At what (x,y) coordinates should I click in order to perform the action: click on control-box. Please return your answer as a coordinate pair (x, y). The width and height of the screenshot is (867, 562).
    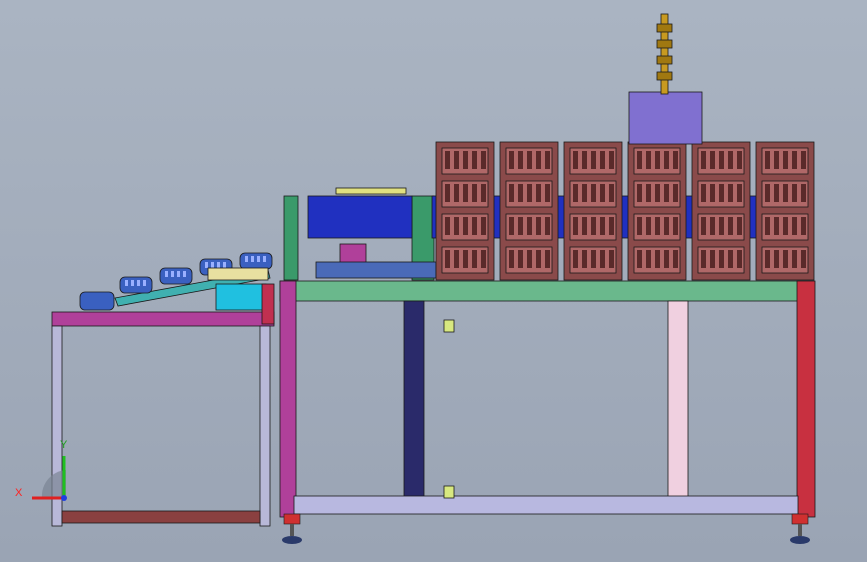
    Looking at the image, I should click on (665, 118).